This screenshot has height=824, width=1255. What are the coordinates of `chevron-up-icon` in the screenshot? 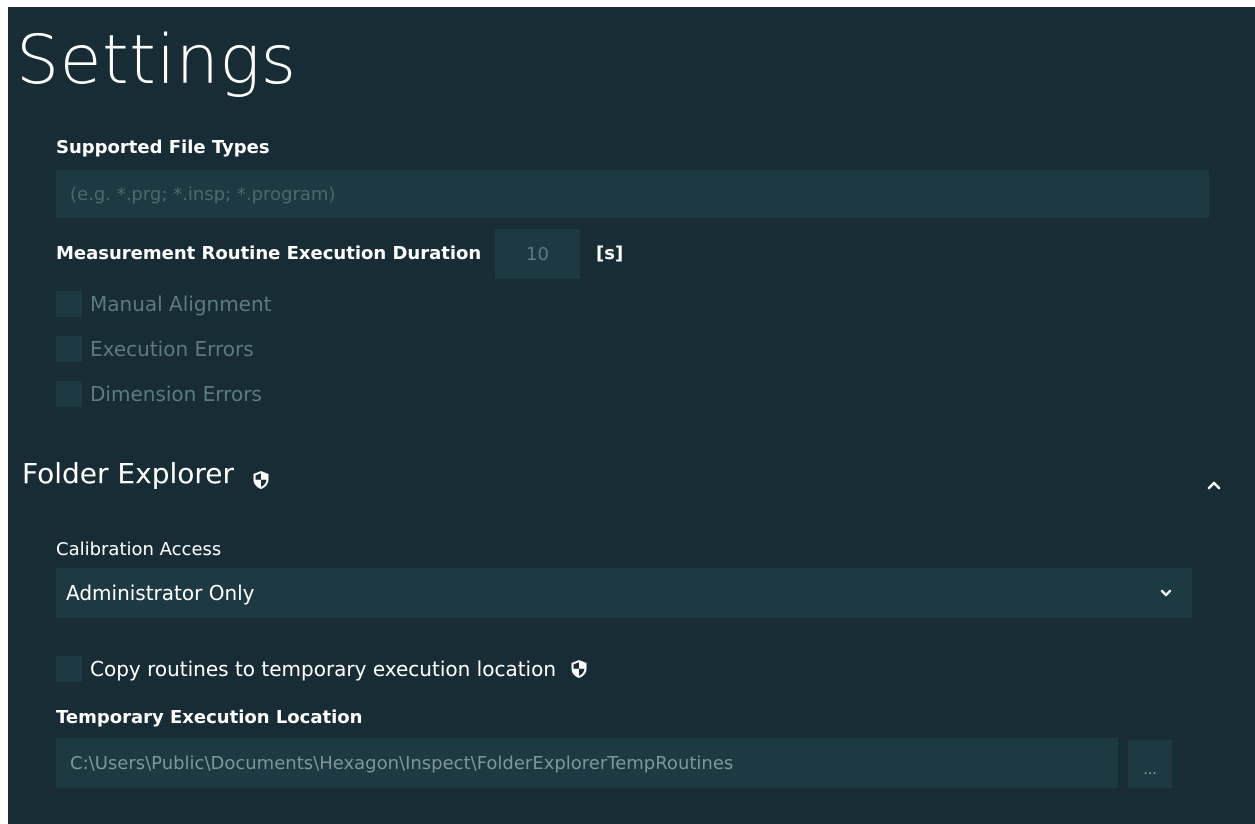 It's located at (1214, 485).